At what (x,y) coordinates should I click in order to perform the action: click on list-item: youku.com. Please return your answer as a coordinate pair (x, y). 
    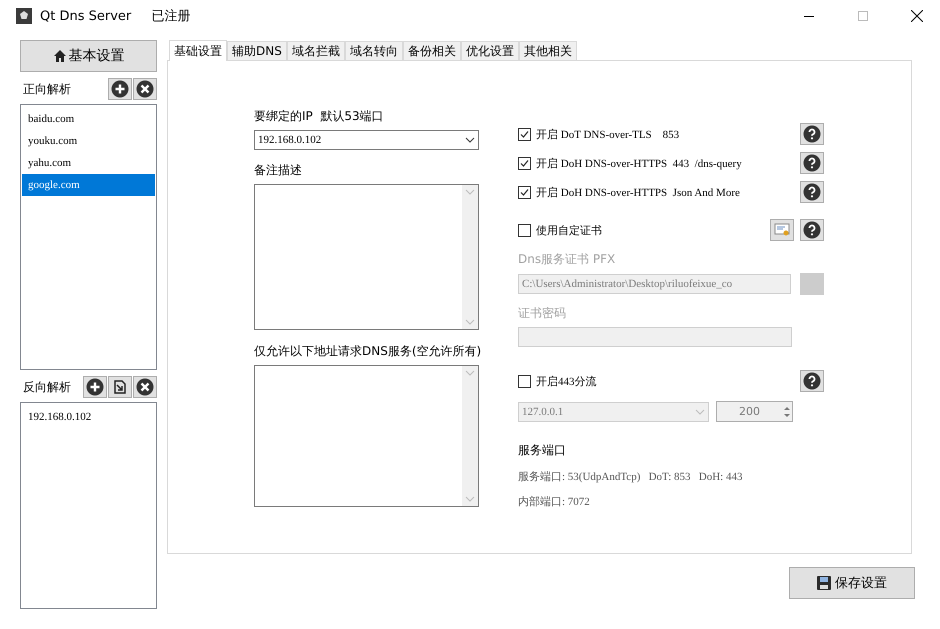
    Looking at the image, I should click on (88, 141).